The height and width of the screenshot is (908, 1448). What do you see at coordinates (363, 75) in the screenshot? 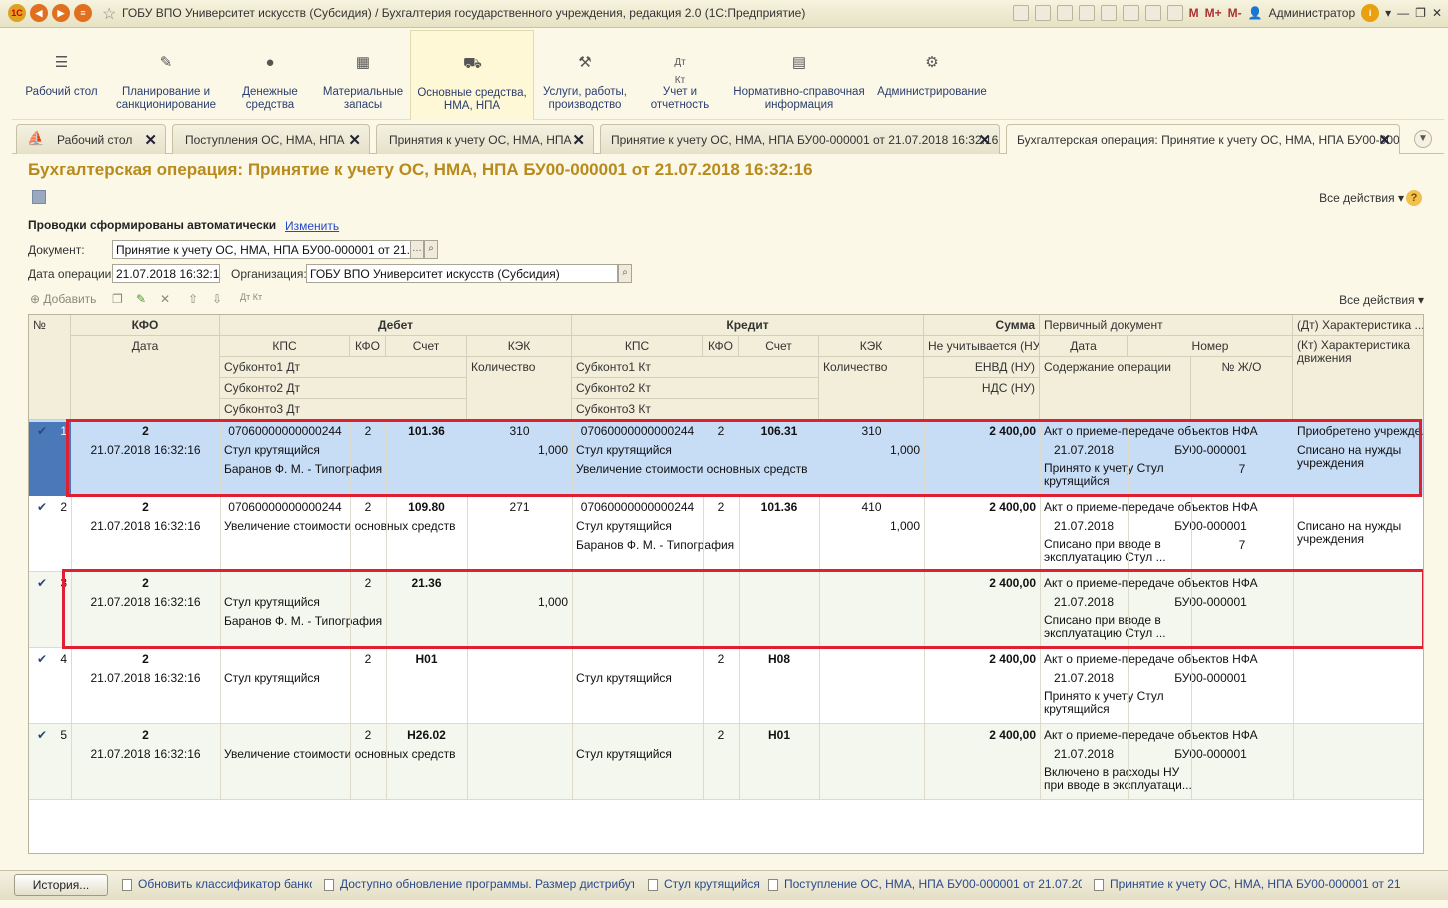
I see `section-materials: ▦ Материальные запасы` at bounding box center [363, 75].